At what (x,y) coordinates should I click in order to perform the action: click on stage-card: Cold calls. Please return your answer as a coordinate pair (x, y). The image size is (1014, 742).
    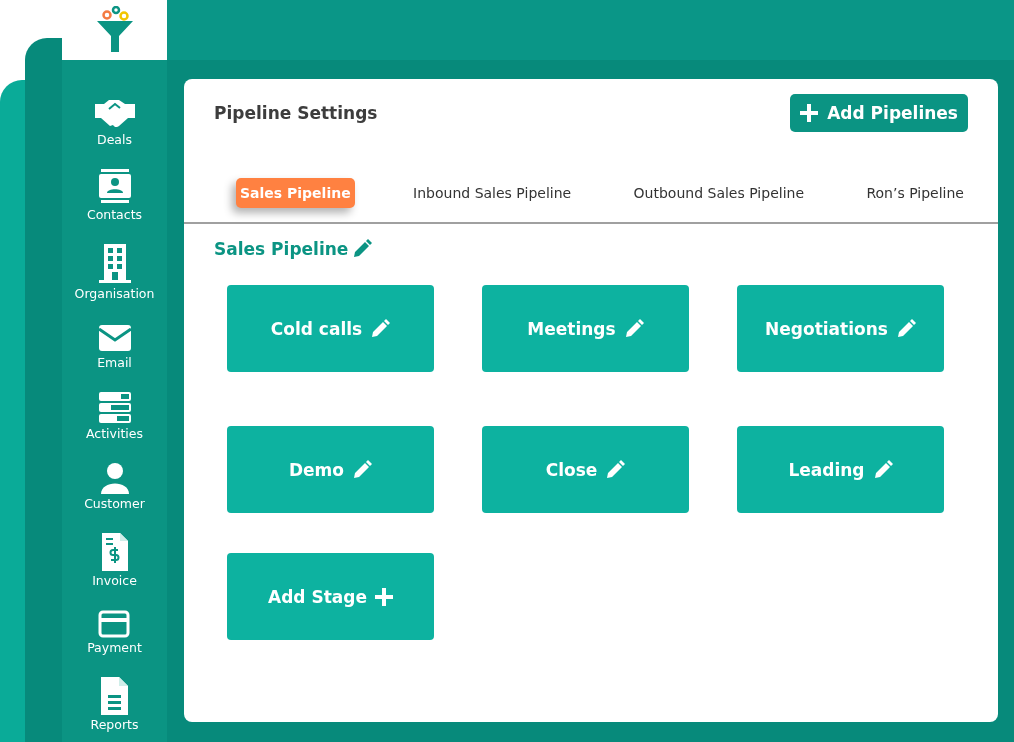
    Looking at the image, I should click on (330, 328).